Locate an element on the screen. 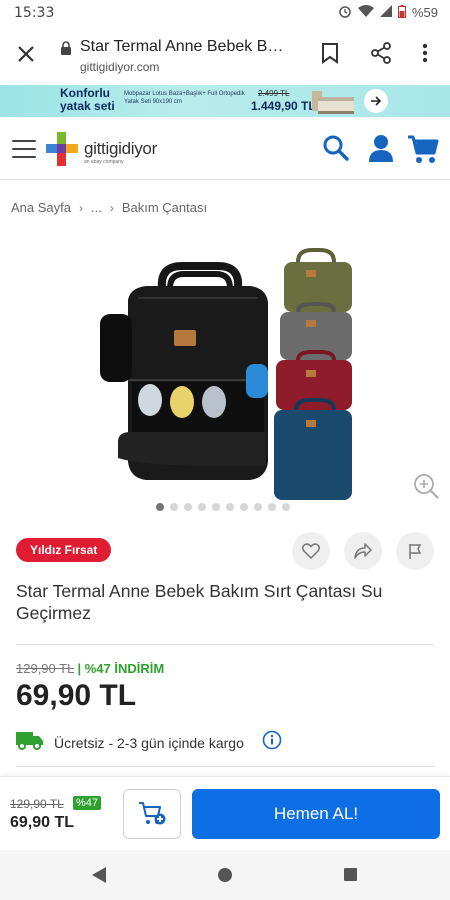  share-arrow-icon is located at coordinates (363, 551).